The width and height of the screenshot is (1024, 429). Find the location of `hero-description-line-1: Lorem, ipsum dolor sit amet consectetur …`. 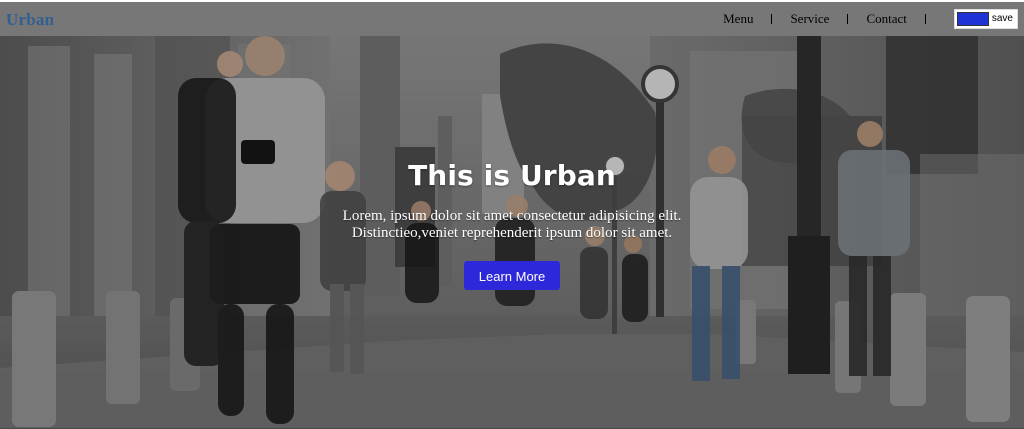

hero-description-line-1: Lorem, ipsum dolor sit amet consectetur … is located at coordinates (512, 215).